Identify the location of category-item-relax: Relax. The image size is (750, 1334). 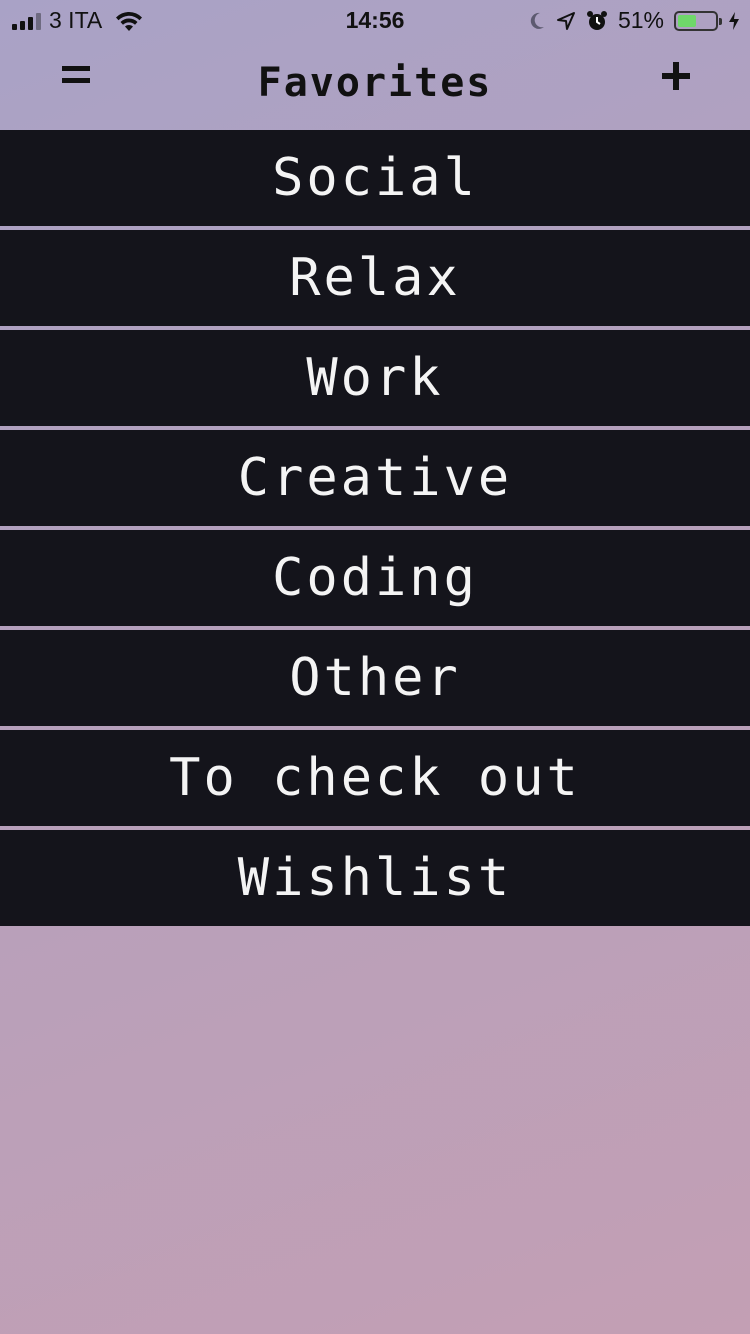
(375, 278).